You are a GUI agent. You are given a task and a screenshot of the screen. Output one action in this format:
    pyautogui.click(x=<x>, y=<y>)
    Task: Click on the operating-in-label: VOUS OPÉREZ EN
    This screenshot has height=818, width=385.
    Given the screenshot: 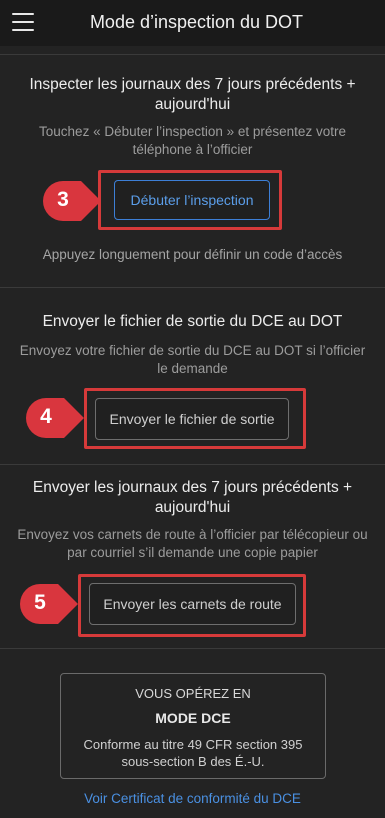 What is the action you would take?
    pyautogui.click(x=193, y=693)
    